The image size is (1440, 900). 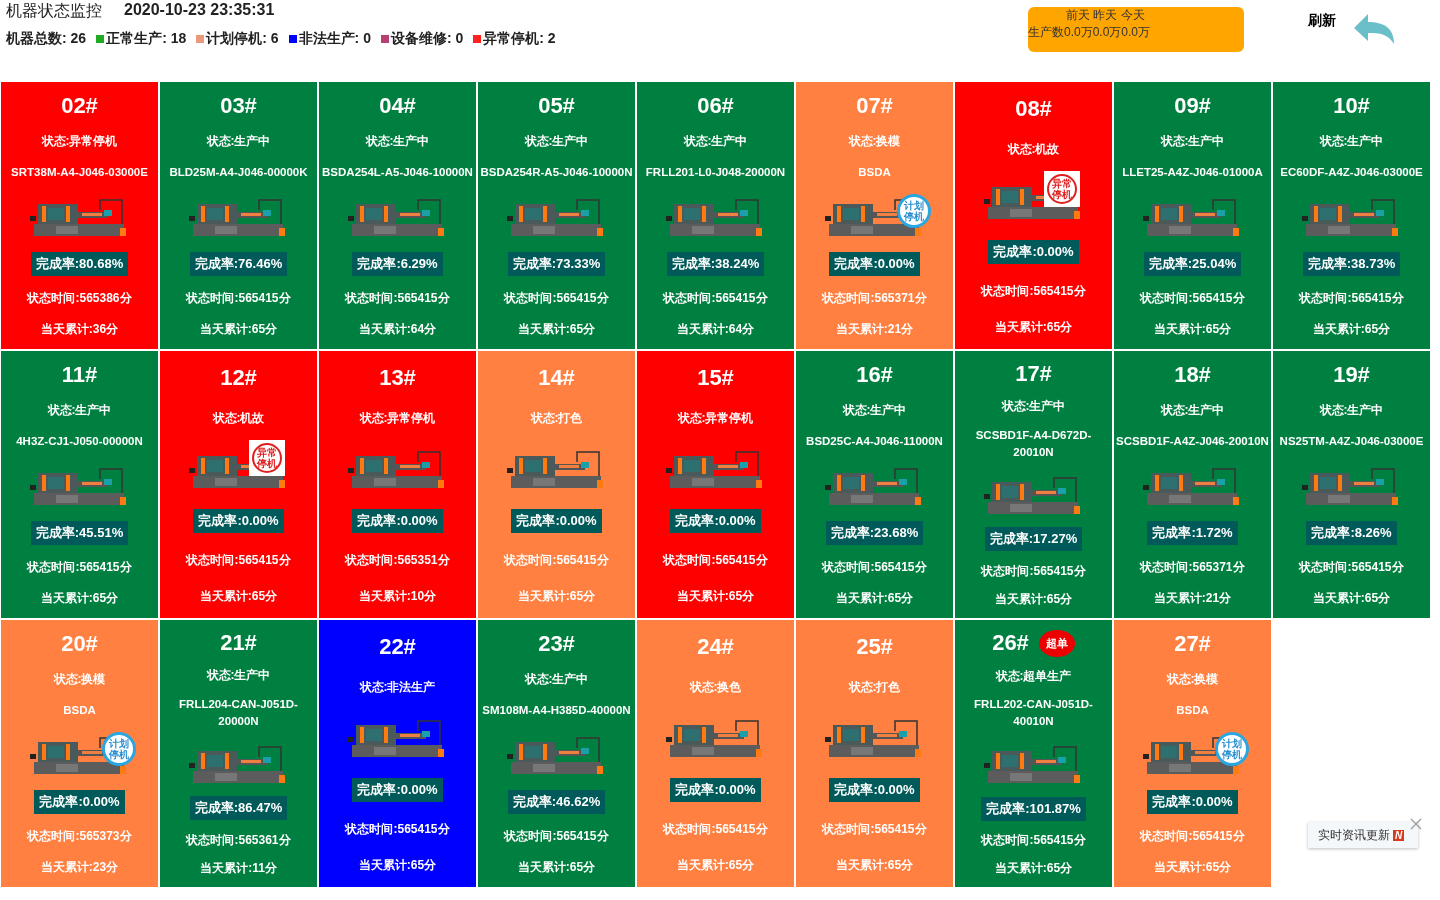 I want to click on part-number: LLET25-A4Z-J046-01000A, so click(x=1192, y=172).